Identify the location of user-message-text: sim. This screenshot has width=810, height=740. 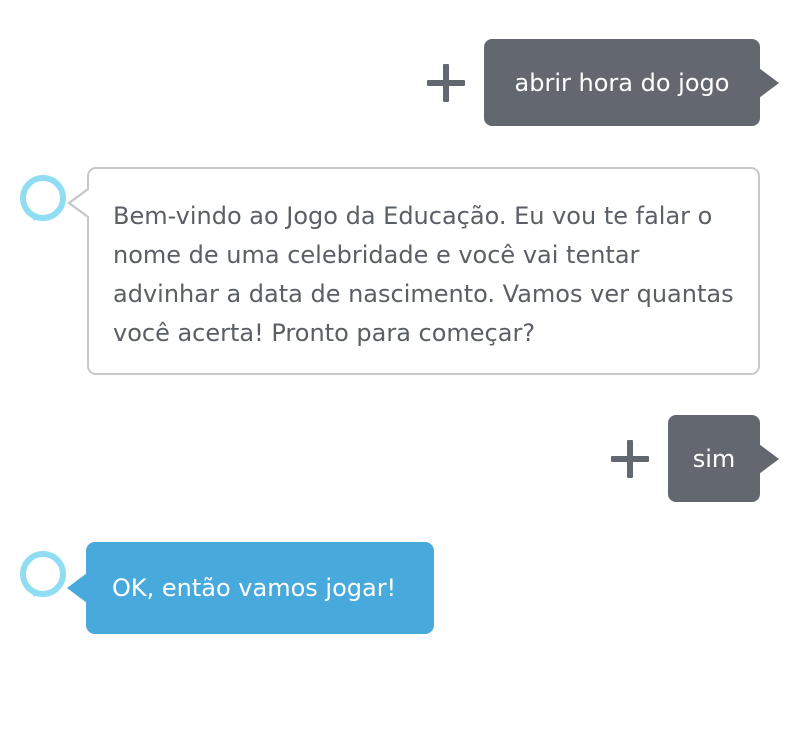
(714, 458).